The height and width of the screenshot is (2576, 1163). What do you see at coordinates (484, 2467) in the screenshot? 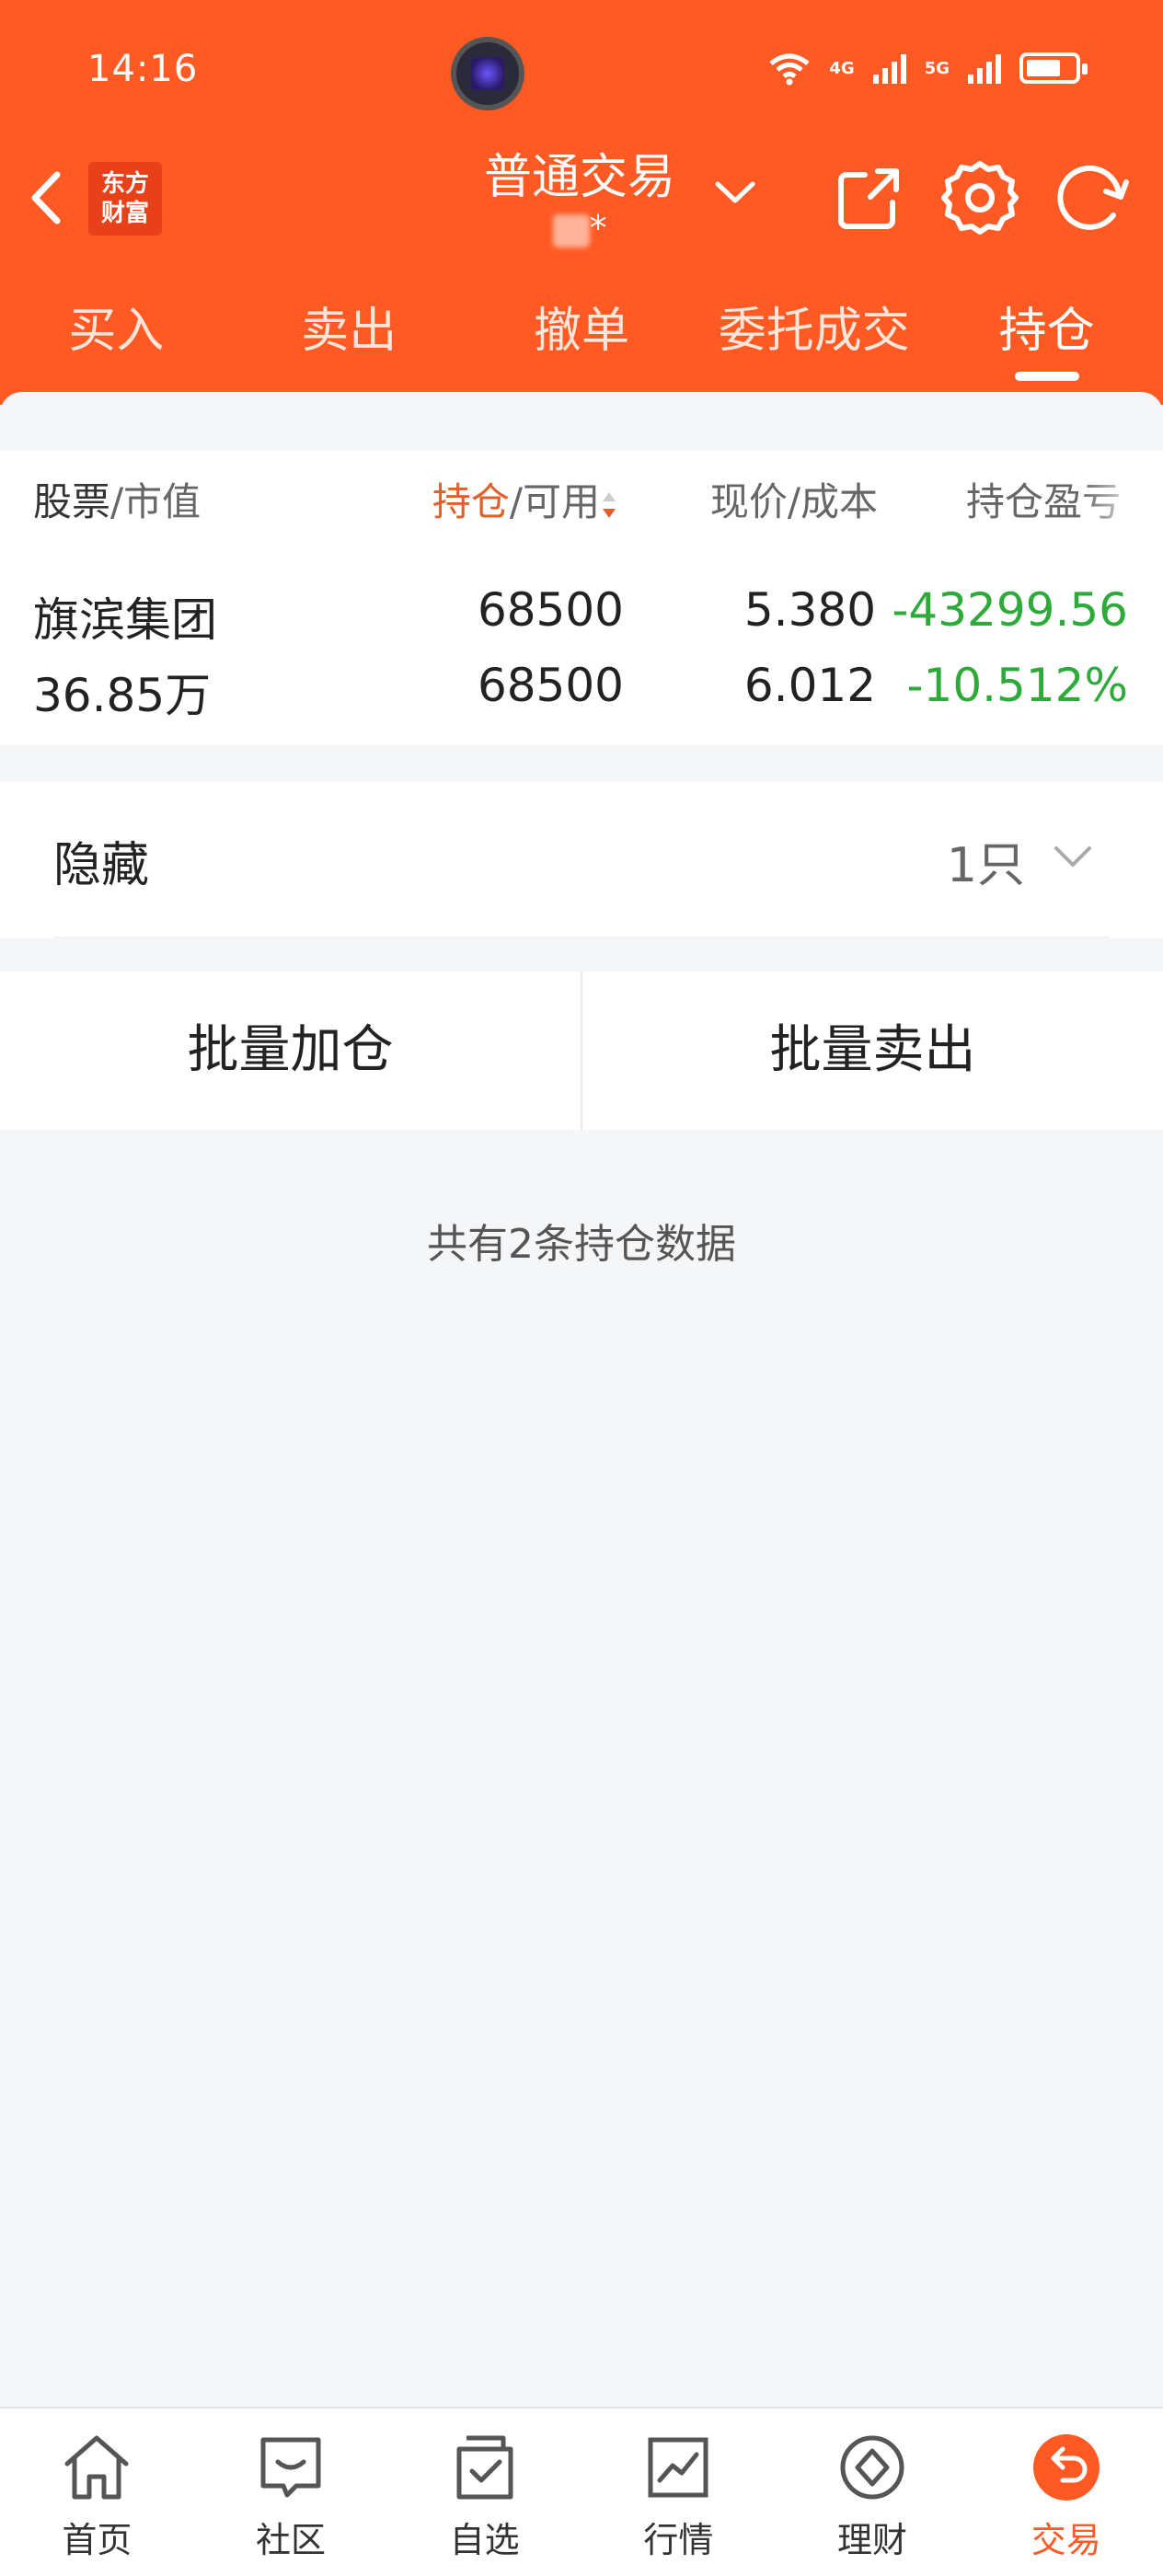
I see `watchlist-icon` at bounding box center [484, 2467].